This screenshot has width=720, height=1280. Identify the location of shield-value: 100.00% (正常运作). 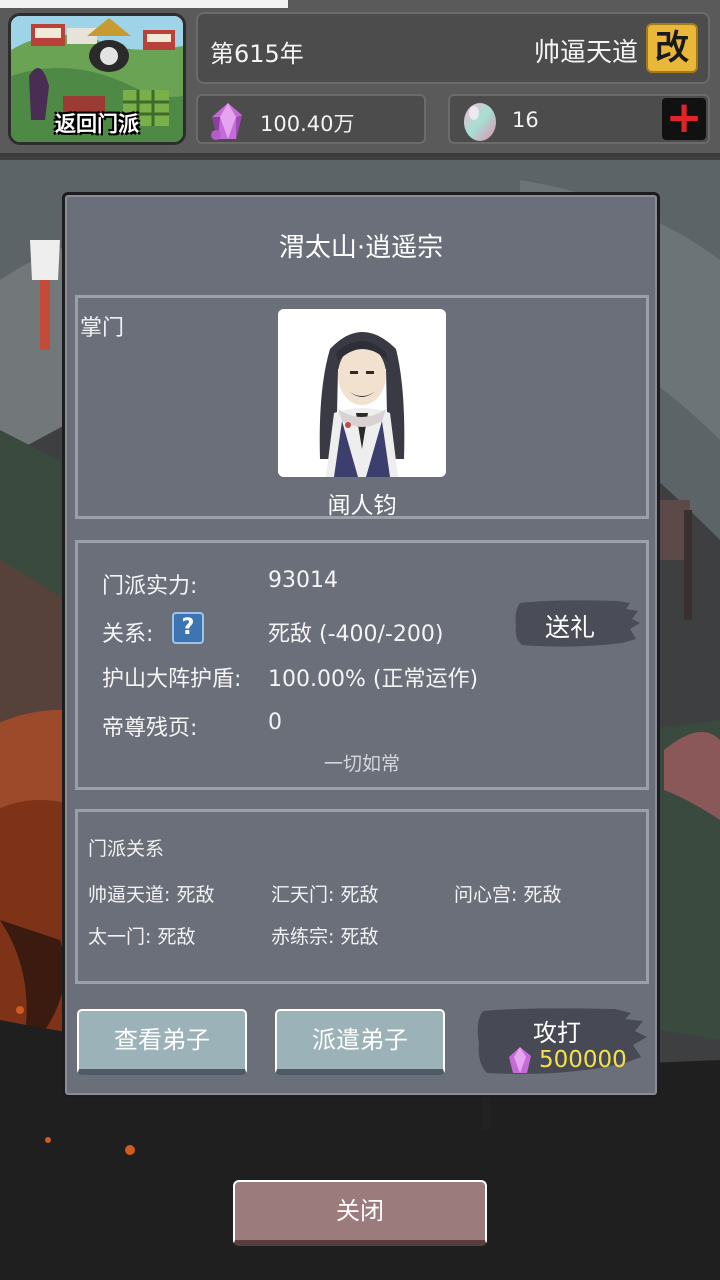
(373, 679).